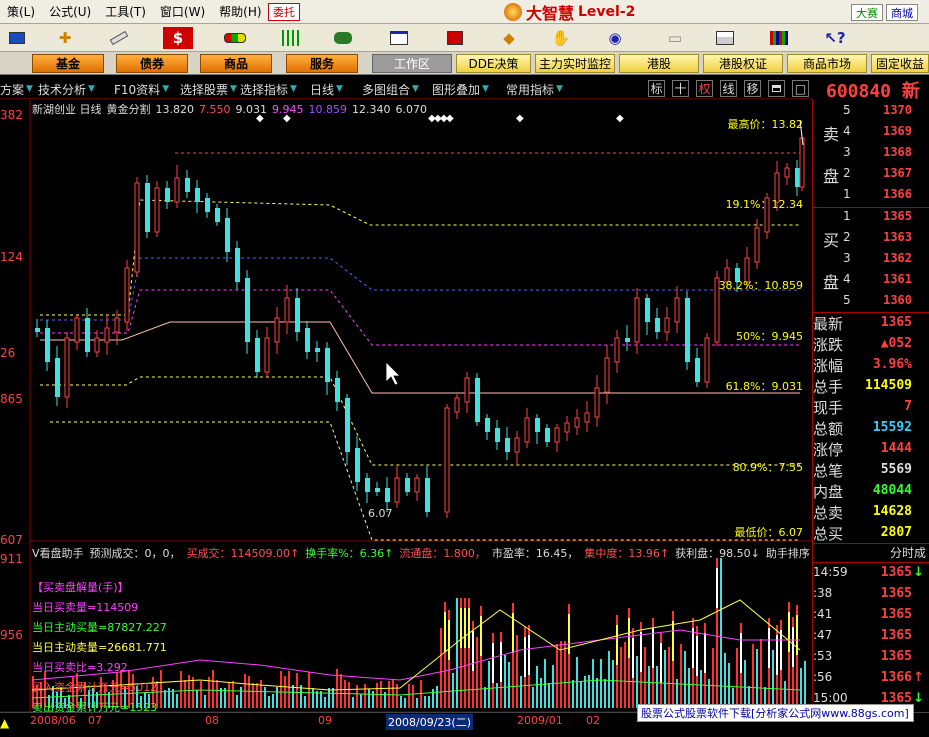 This screenshot has height=737, width=929. What do you see at coordinates (11, 559) in the screenshot?
I see `sub-y-axis-label: 911` at bounding box center [11, 559].